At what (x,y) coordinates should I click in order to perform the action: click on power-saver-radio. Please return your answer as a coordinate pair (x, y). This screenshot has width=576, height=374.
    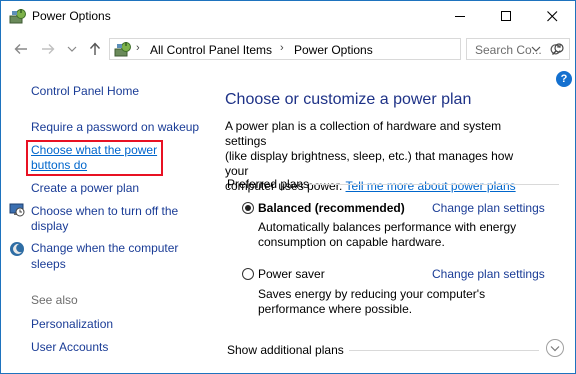
    Looking at the image, I should click on (248, 274).